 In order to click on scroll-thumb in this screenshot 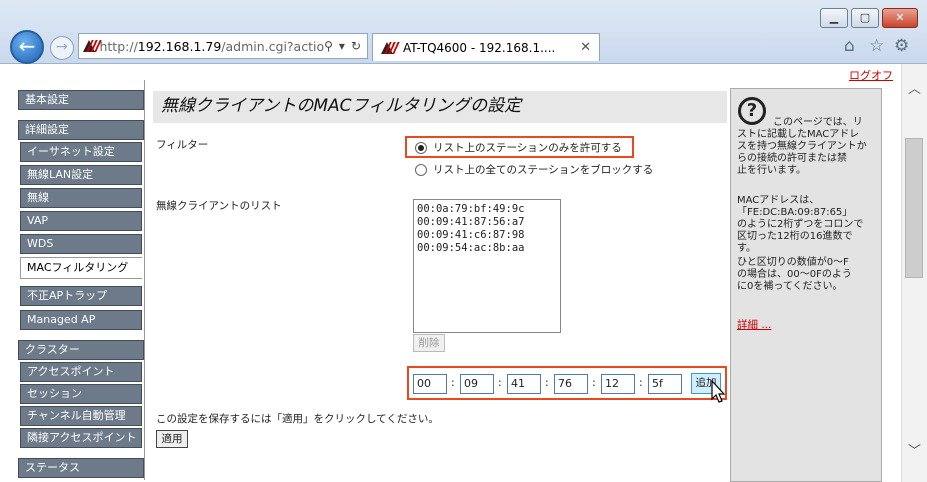, I will do `click(914, 208)`.